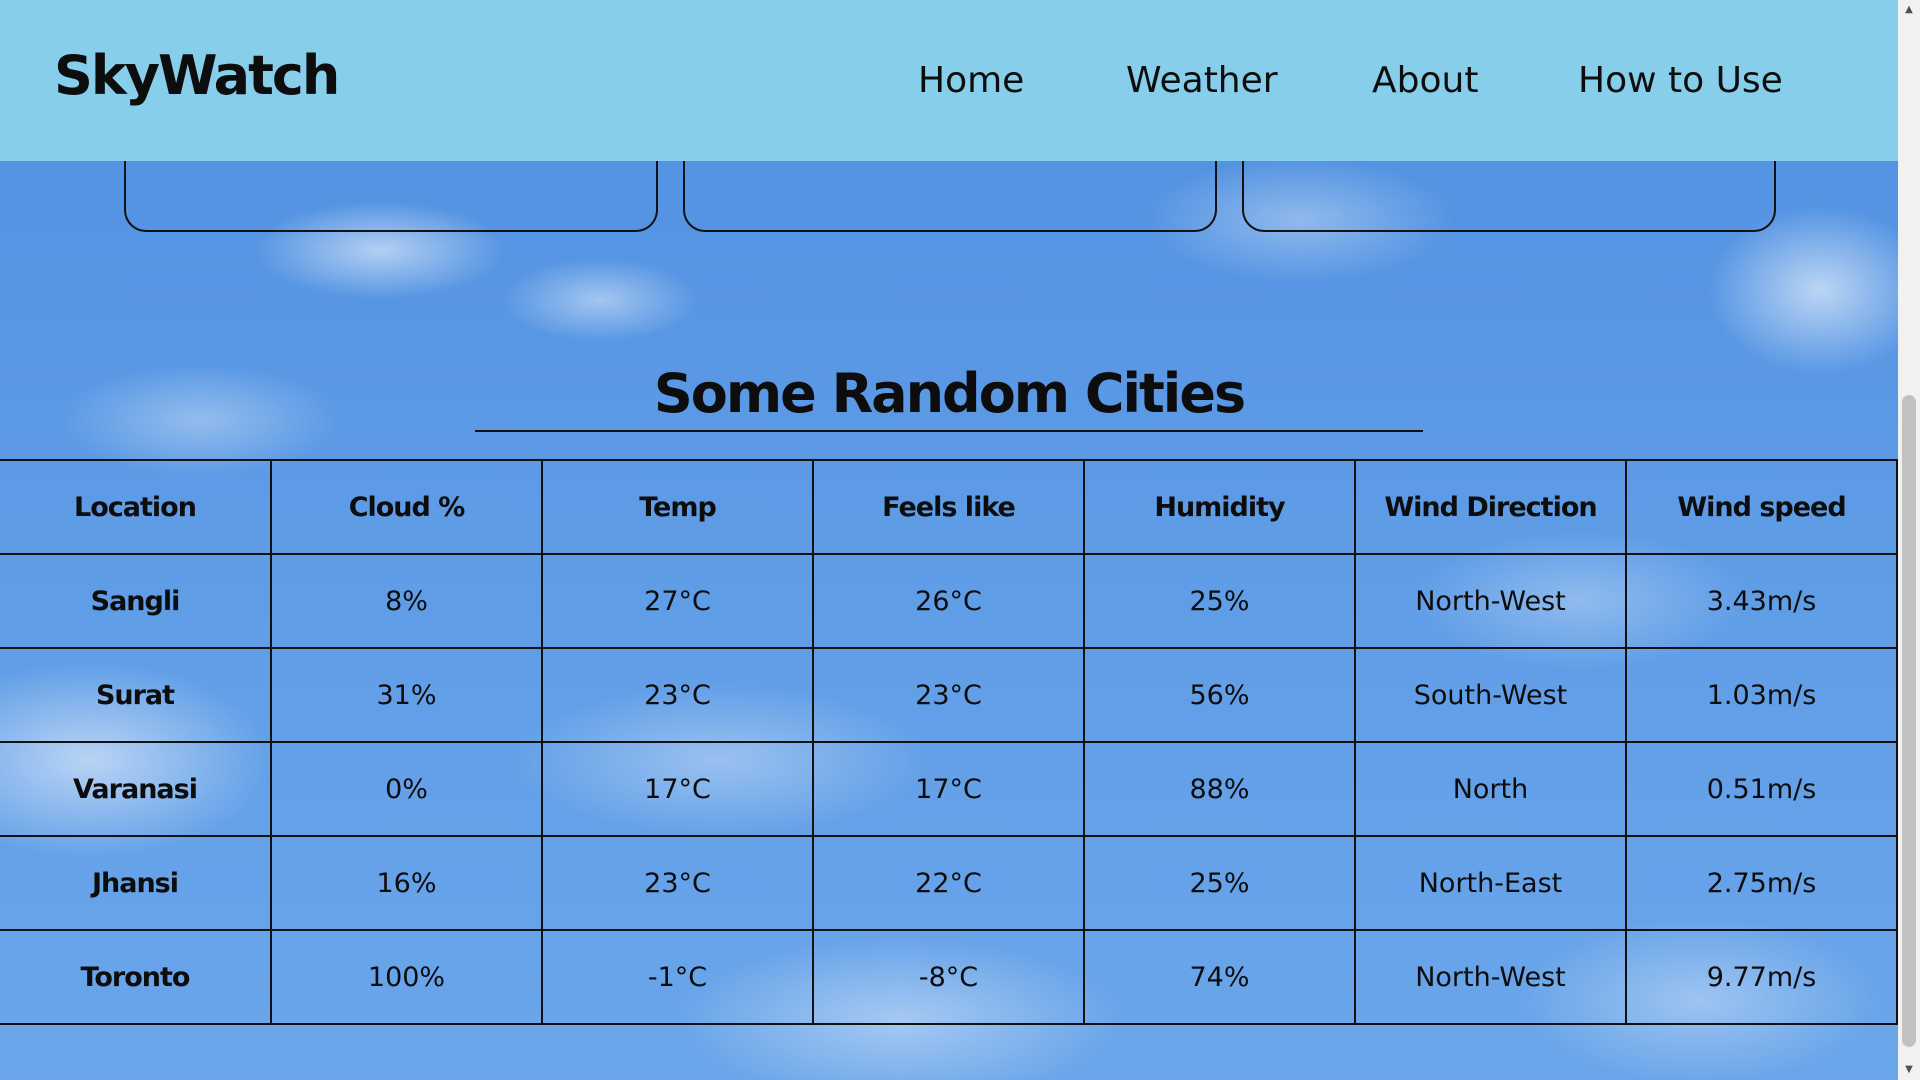  Describe the element at coordinates (1490, 789) in the screenshot. I see `cell-wind-direction: North` at that location.